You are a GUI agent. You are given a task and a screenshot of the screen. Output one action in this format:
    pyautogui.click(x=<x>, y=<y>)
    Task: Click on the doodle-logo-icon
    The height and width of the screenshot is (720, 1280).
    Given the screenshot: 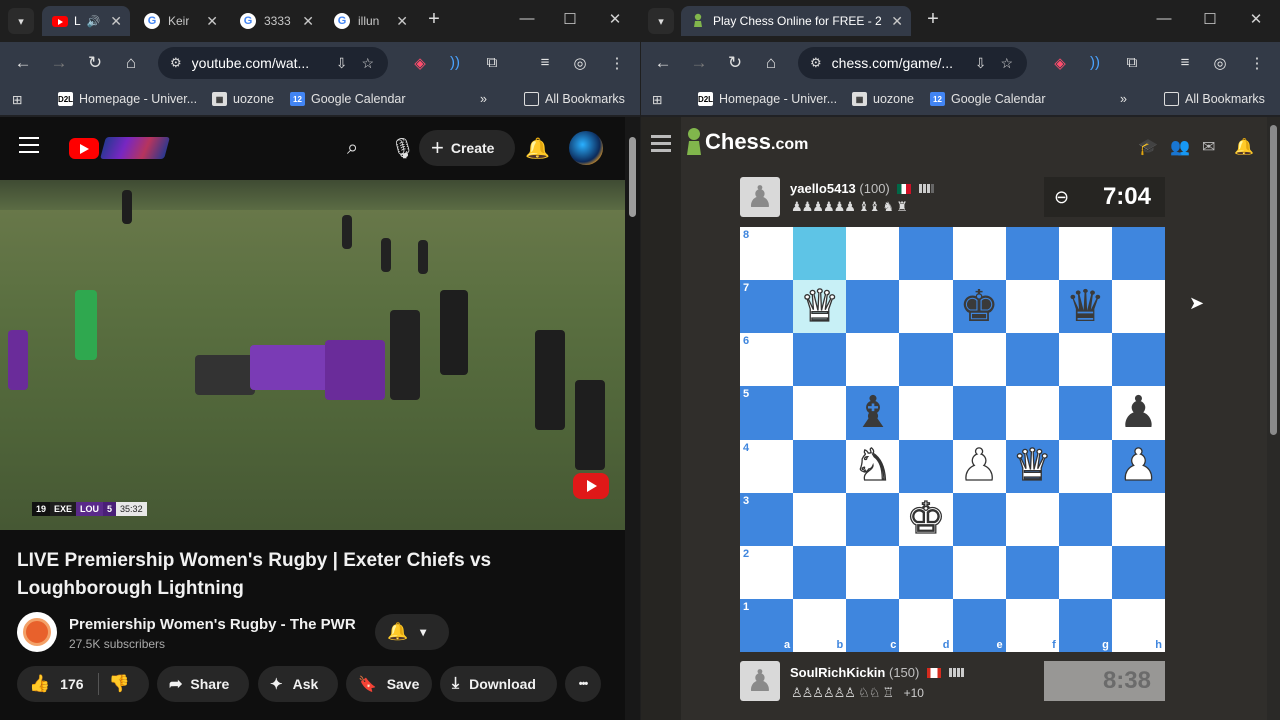 What is the action you would take?
    pyautogui.click(x=135, y=148)
    